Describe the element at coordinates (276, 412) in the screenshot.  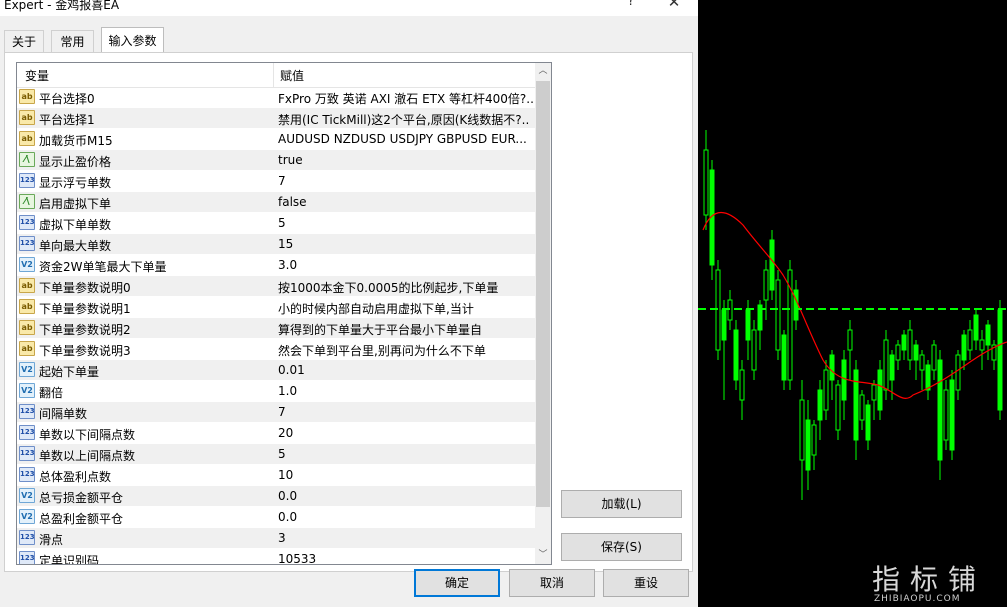
I see `parameter-row: 123 间隔单数 7` at that location.